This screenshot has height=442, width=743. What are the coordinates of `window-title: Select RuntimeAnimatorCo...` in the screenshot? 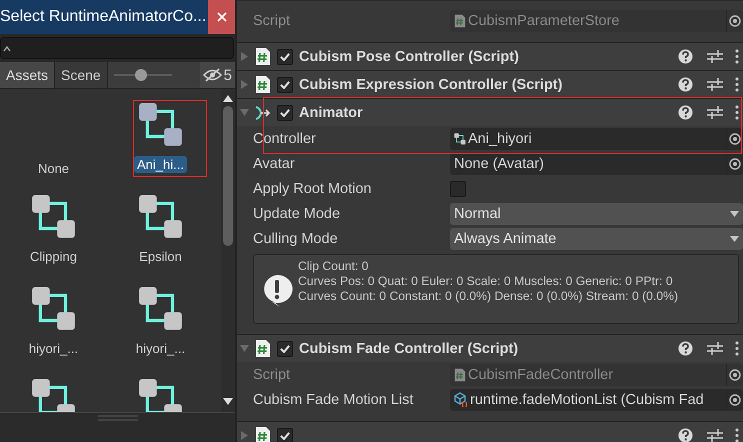 It's located at (103, 17).